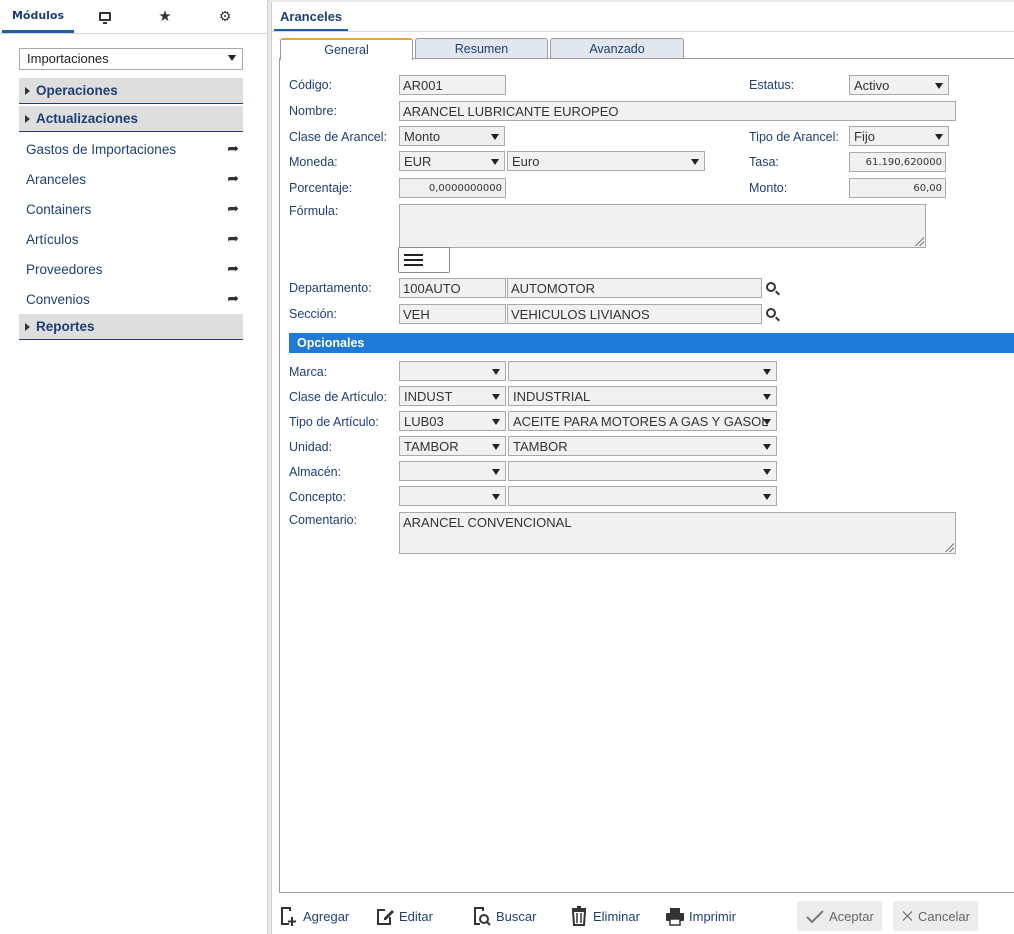 The image size is (1014, 934). I want to click on estatus-select: Activo, so click(899, 85).